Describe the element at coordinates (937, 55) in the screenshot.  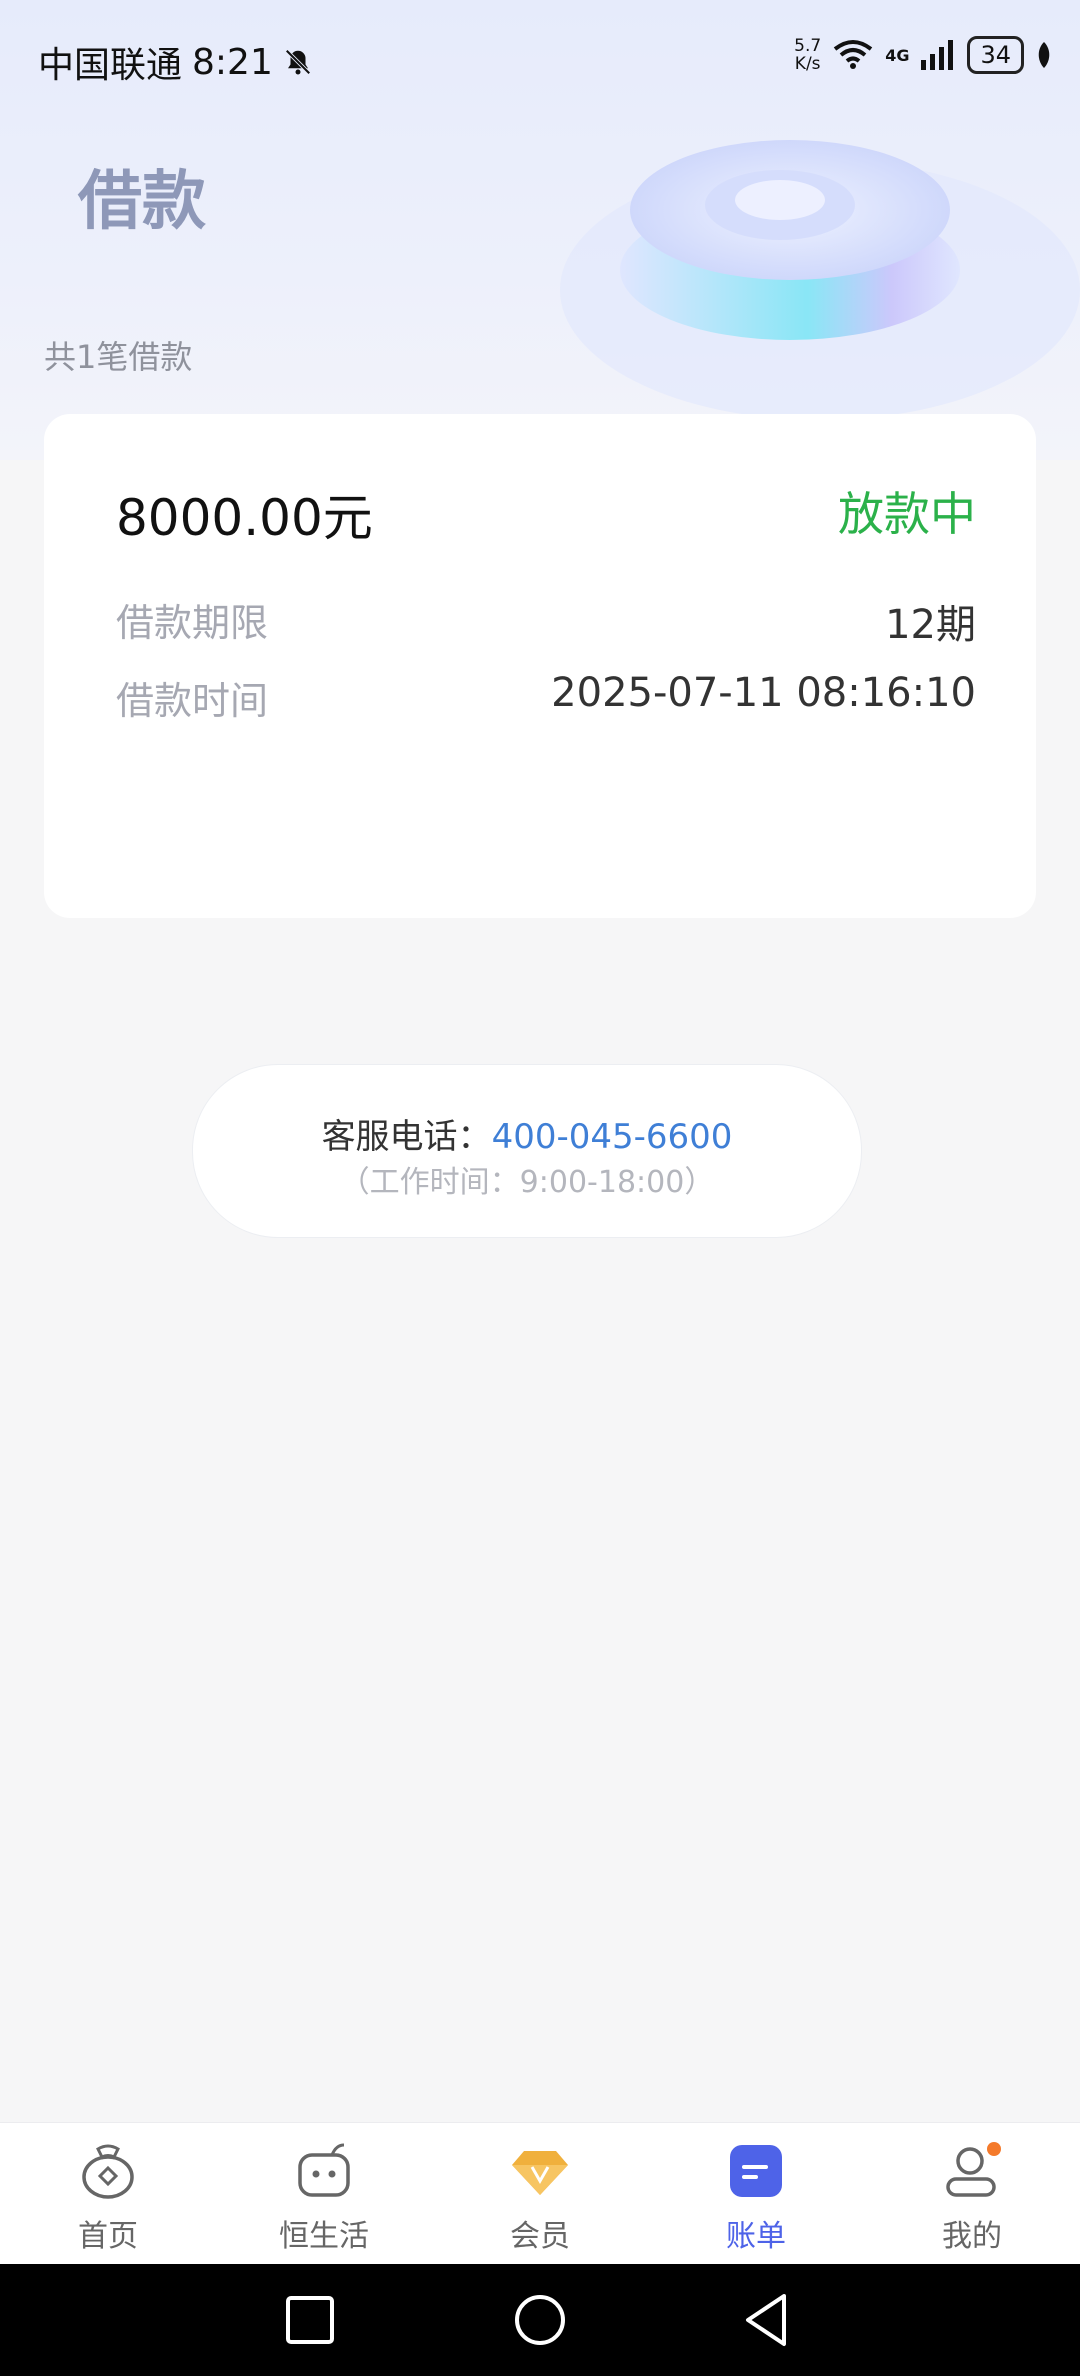
I see `signal-icon` at that location.